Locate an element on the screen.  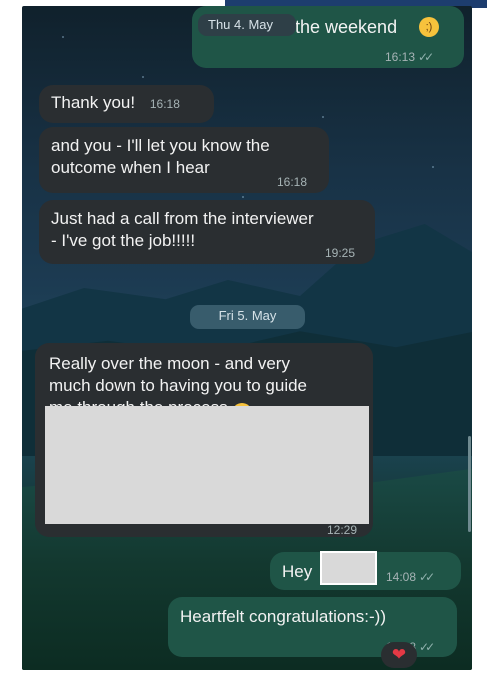
message-text: Really over the moon - and very is located at coordinates (169, 363).